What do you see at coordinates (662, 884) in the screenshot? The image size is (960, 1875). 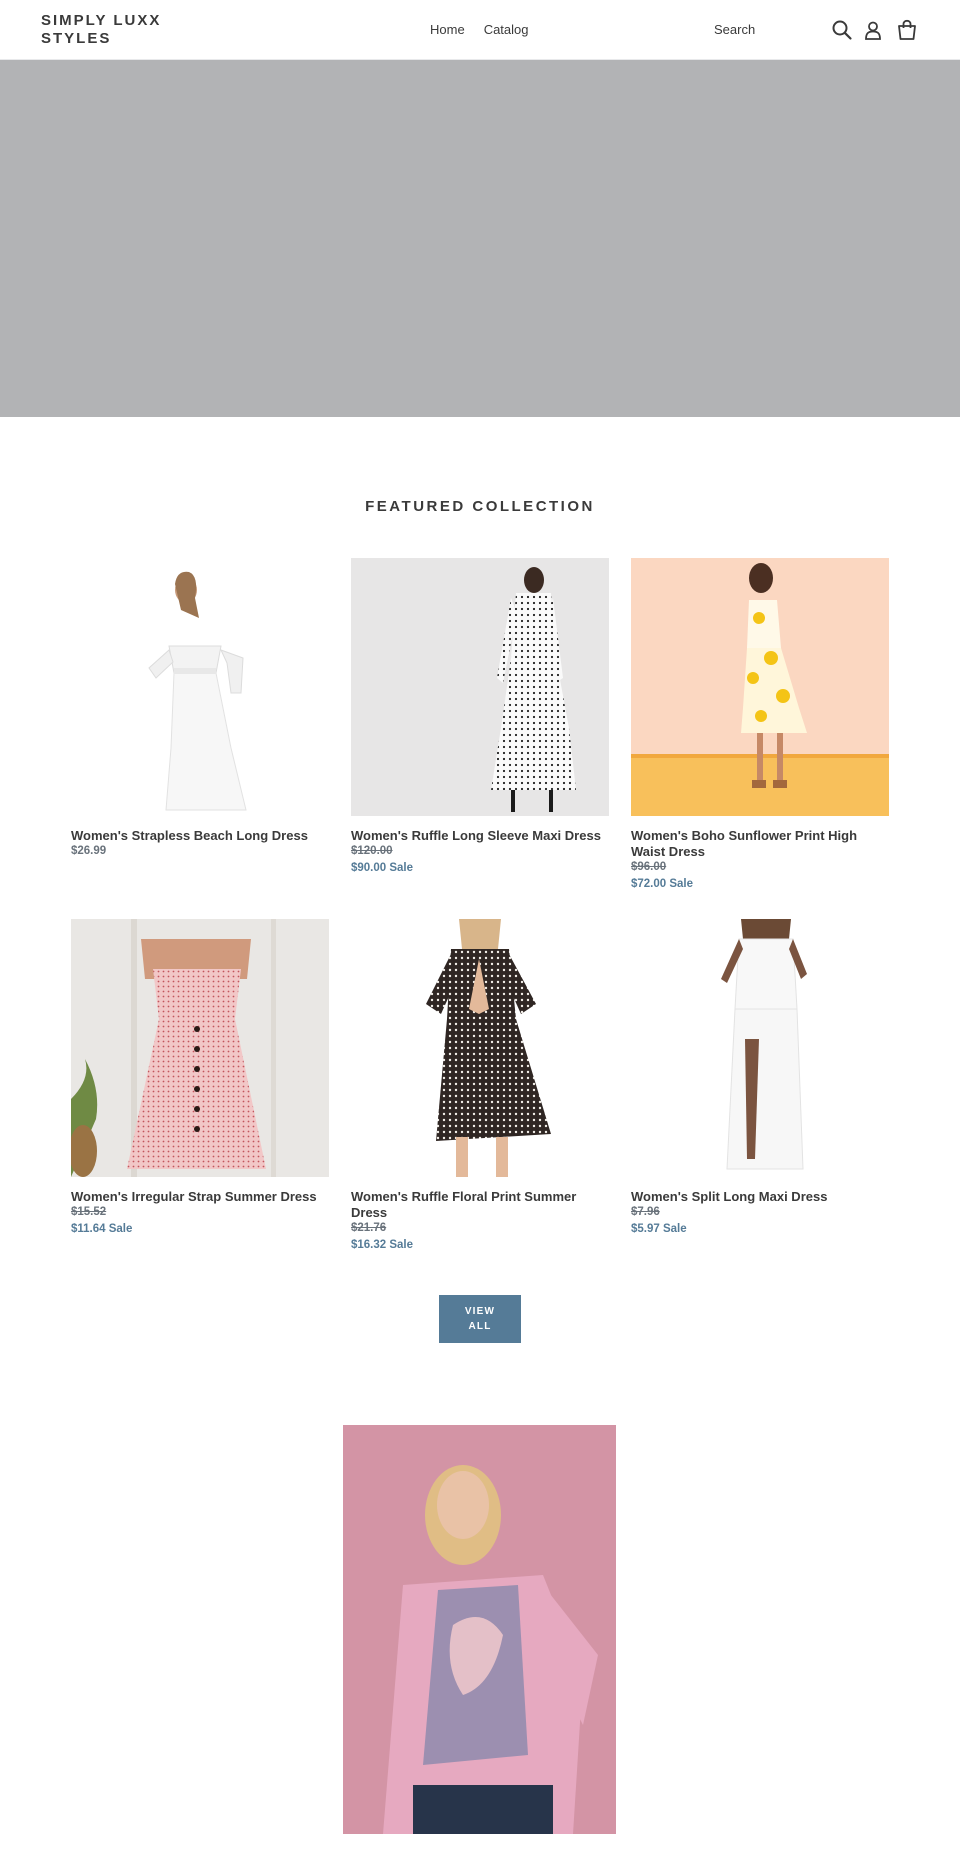 I see `product-sale-price: $72.00 Sale` at bounding box center [662, 884].